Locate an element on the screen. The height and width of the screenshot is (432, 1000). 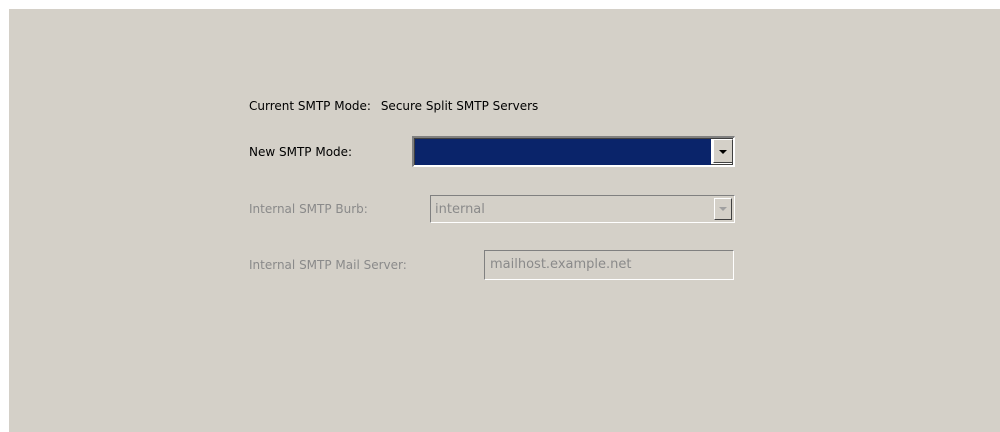
new-mode-label: New SMTP Mode: is located at coordinates (301, 152).